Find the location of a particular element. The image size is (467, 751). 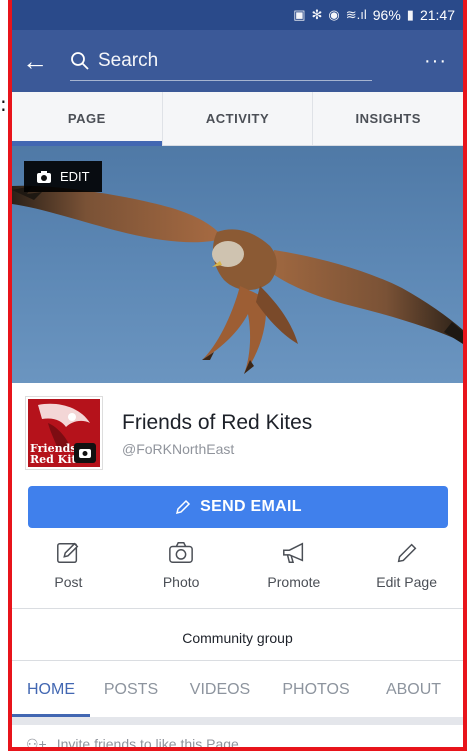

profile-avatar: Friends Red Kites is located at coordinates (64, 433).